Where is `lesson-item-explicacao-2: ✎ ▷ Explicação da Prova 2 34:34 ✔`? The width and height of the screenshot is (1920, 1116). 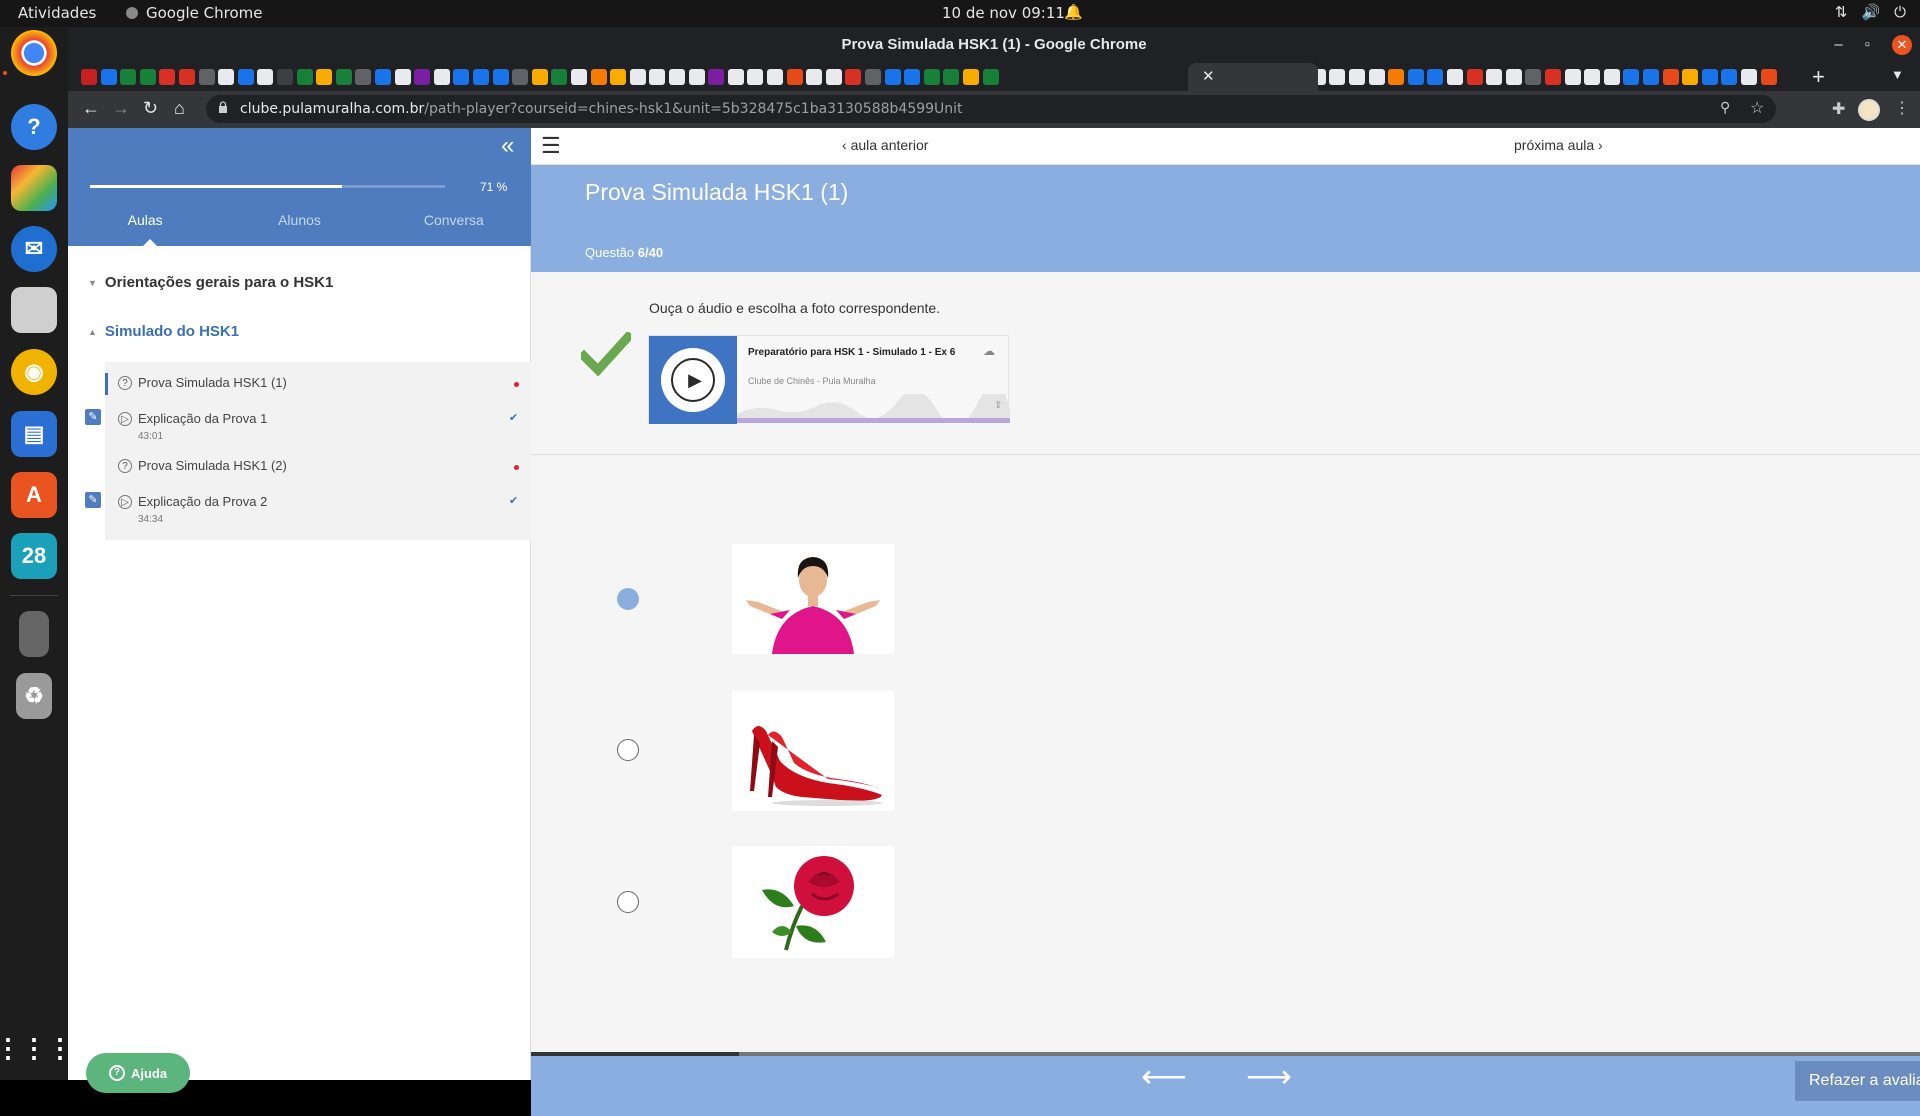 lesson-item-explicacao-2: ✎ ▷ Explicação da Prova 2 34:34 ✔ is located at coordinates (308, 510).